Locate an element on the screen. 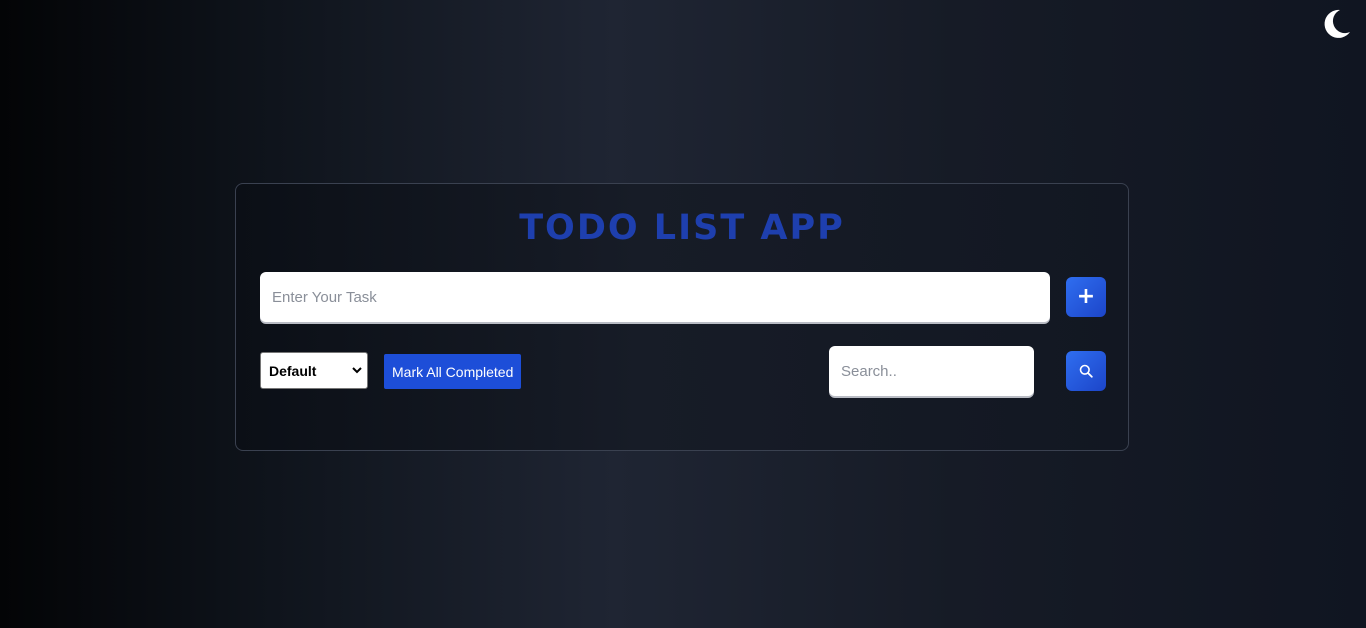 Image resolution: width=1366 pixels, height=628 pixels. filter-select-wrapper: Default is located at coordinates (314, 370).